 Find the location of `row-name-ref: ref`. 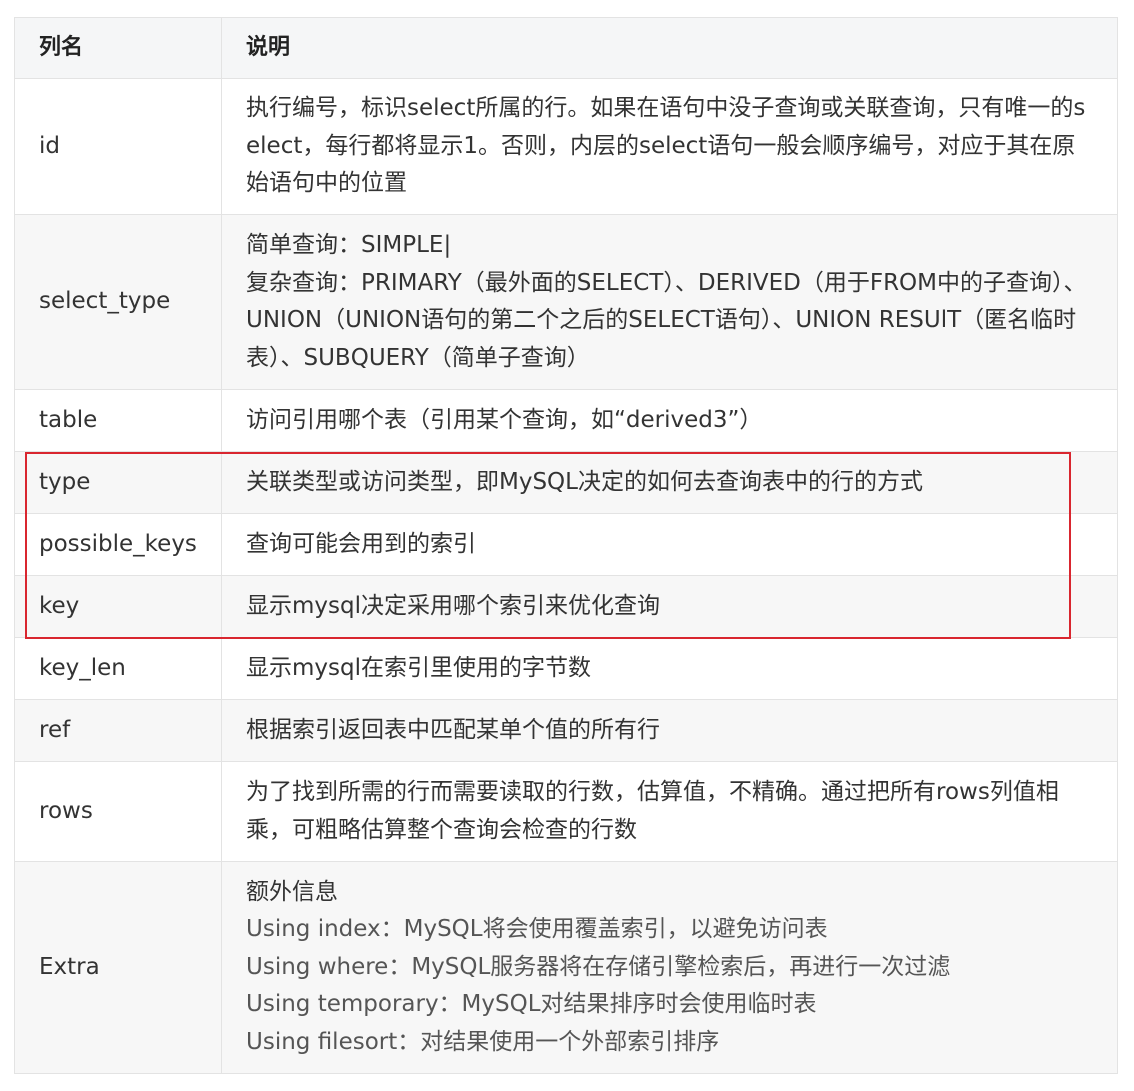

row-name-ref: ref is located at coordinates (118, 730).